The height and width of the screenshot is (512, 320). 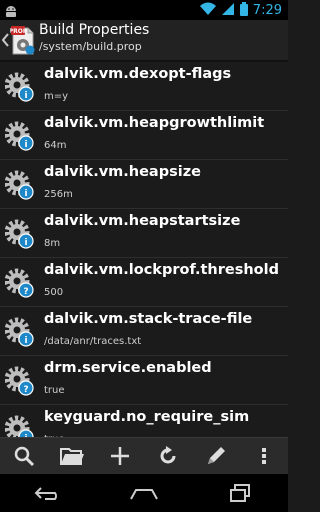 I want to click on battery-icon, so click(x=243, y=10).